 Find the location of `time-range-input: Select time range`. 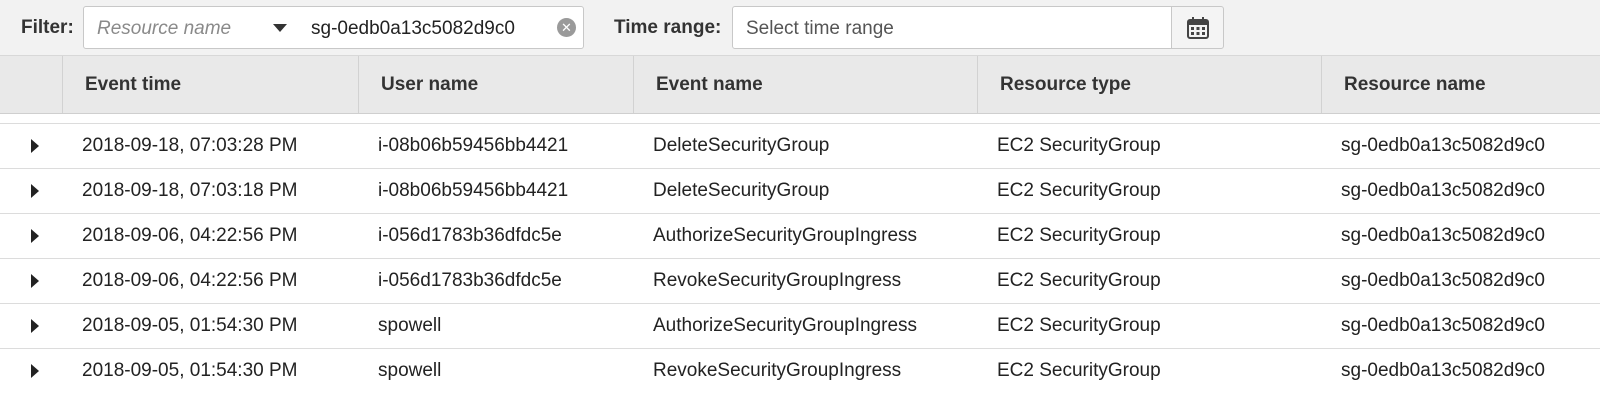

time-range-input: Select time range is located at coordinates (952, 27).